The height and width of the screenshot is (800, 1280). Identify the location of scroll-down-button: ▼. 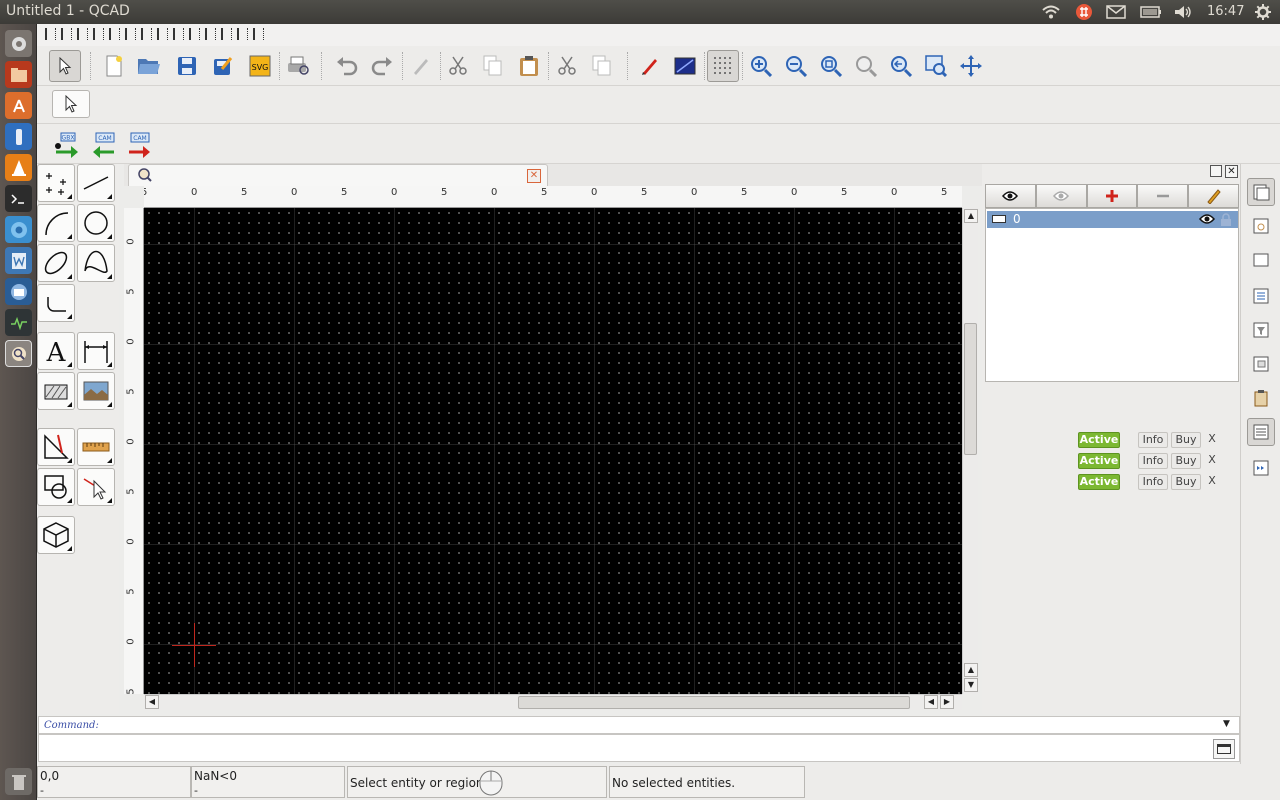
(971, 685).